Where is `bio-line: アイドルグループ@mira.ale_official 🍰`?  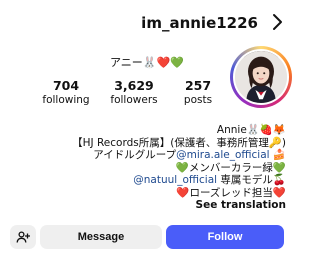
bio-line: アイドルグループ@mira.ale_official 🍰 is located at coordinates (150, 155).